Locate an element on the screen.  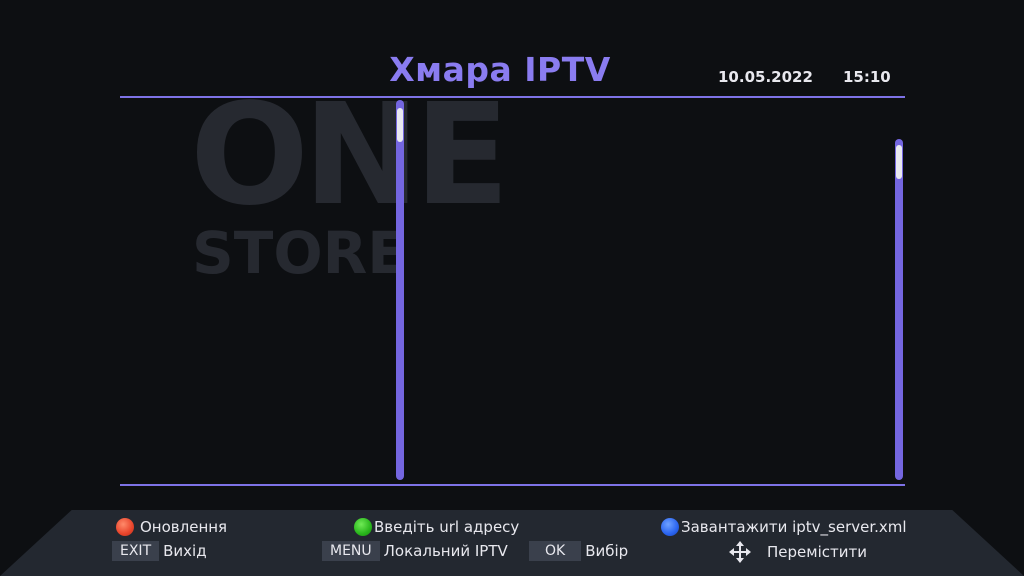
hint-local-iptv: MENU Локальний IPTV is located at coordinates (415, 551).